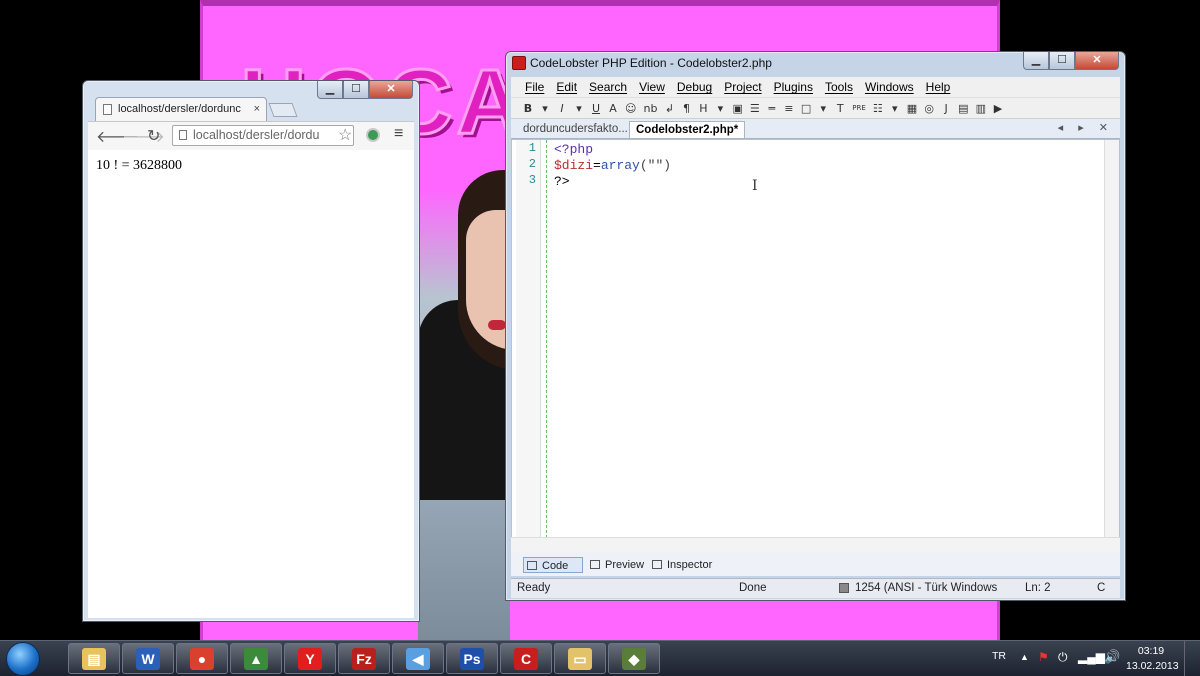  I want to click on menu-debug: Debug, so click(694, 87).